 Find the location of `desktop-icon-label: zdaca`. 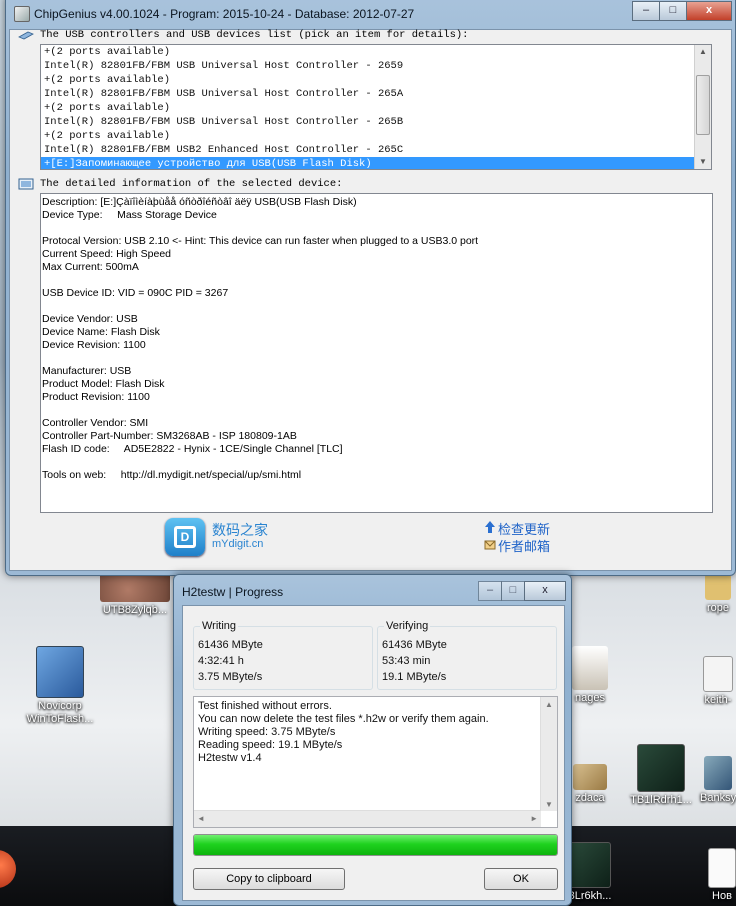

desktop-icon-label: zdaca is located at coordinates (590, 798).